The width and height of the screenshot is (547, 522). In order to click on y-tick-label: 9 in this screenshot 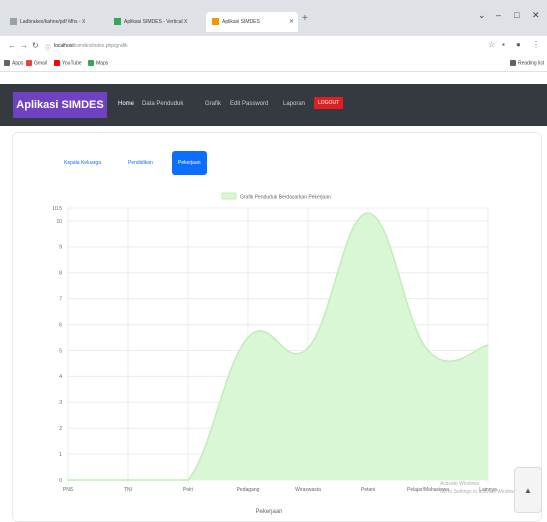, I will do `click(60, 248)`.